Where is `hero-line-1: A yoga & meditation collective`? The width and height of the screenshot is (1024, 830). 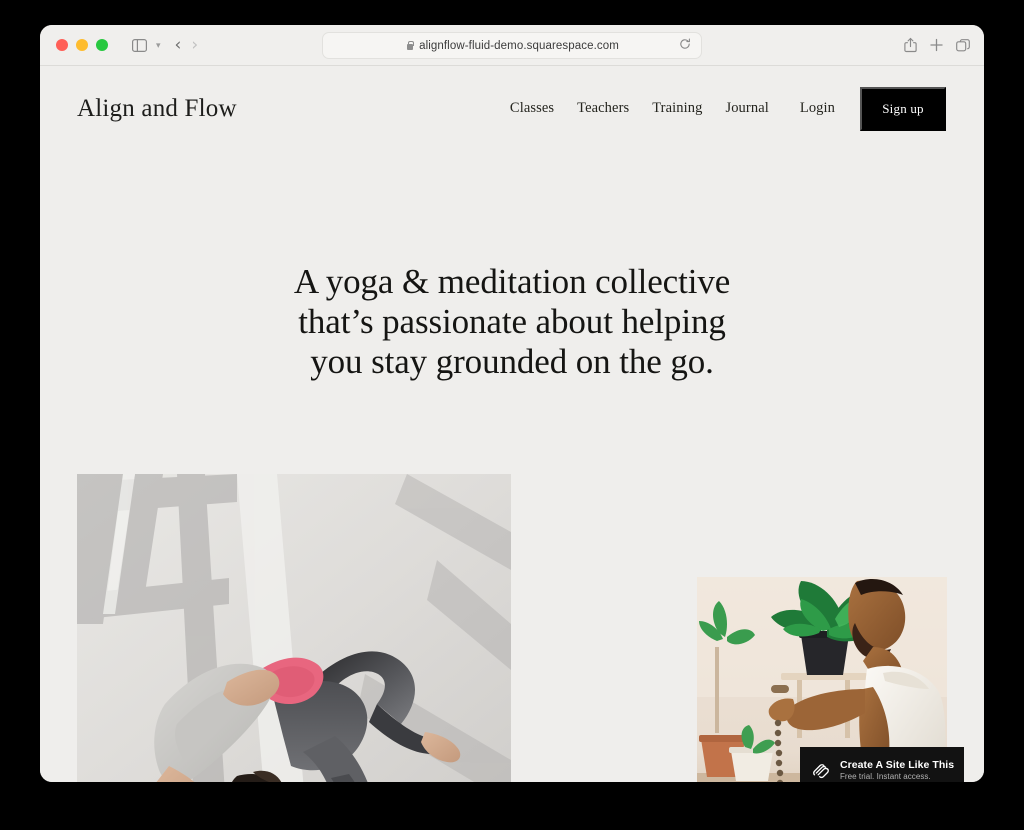 hero-line-1: A yoga & meditation collective is located at coordinates (512, 281).